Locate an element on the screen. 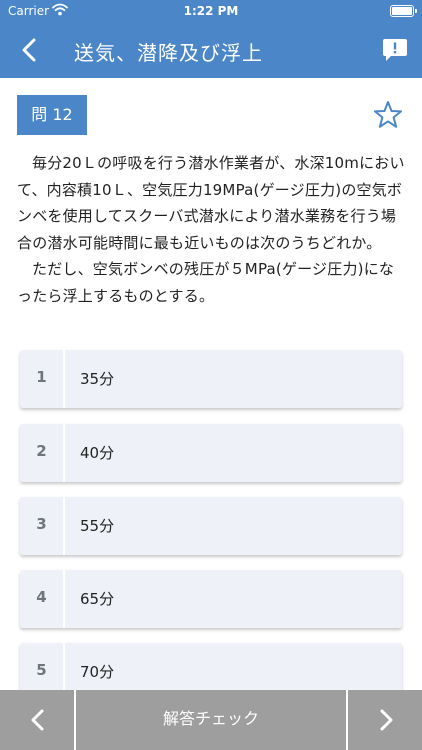 Image resolution: width=422 pixels, height=750 pixels. option-text: 65分 is located at coordinates (97, 599).